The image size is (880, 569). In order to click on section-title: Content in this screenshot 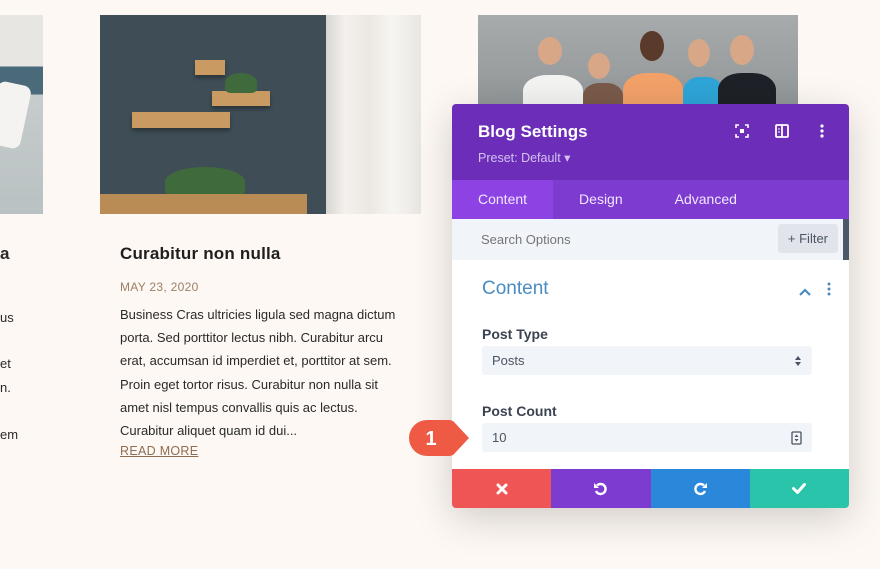, I will do `click(515, 289)`.